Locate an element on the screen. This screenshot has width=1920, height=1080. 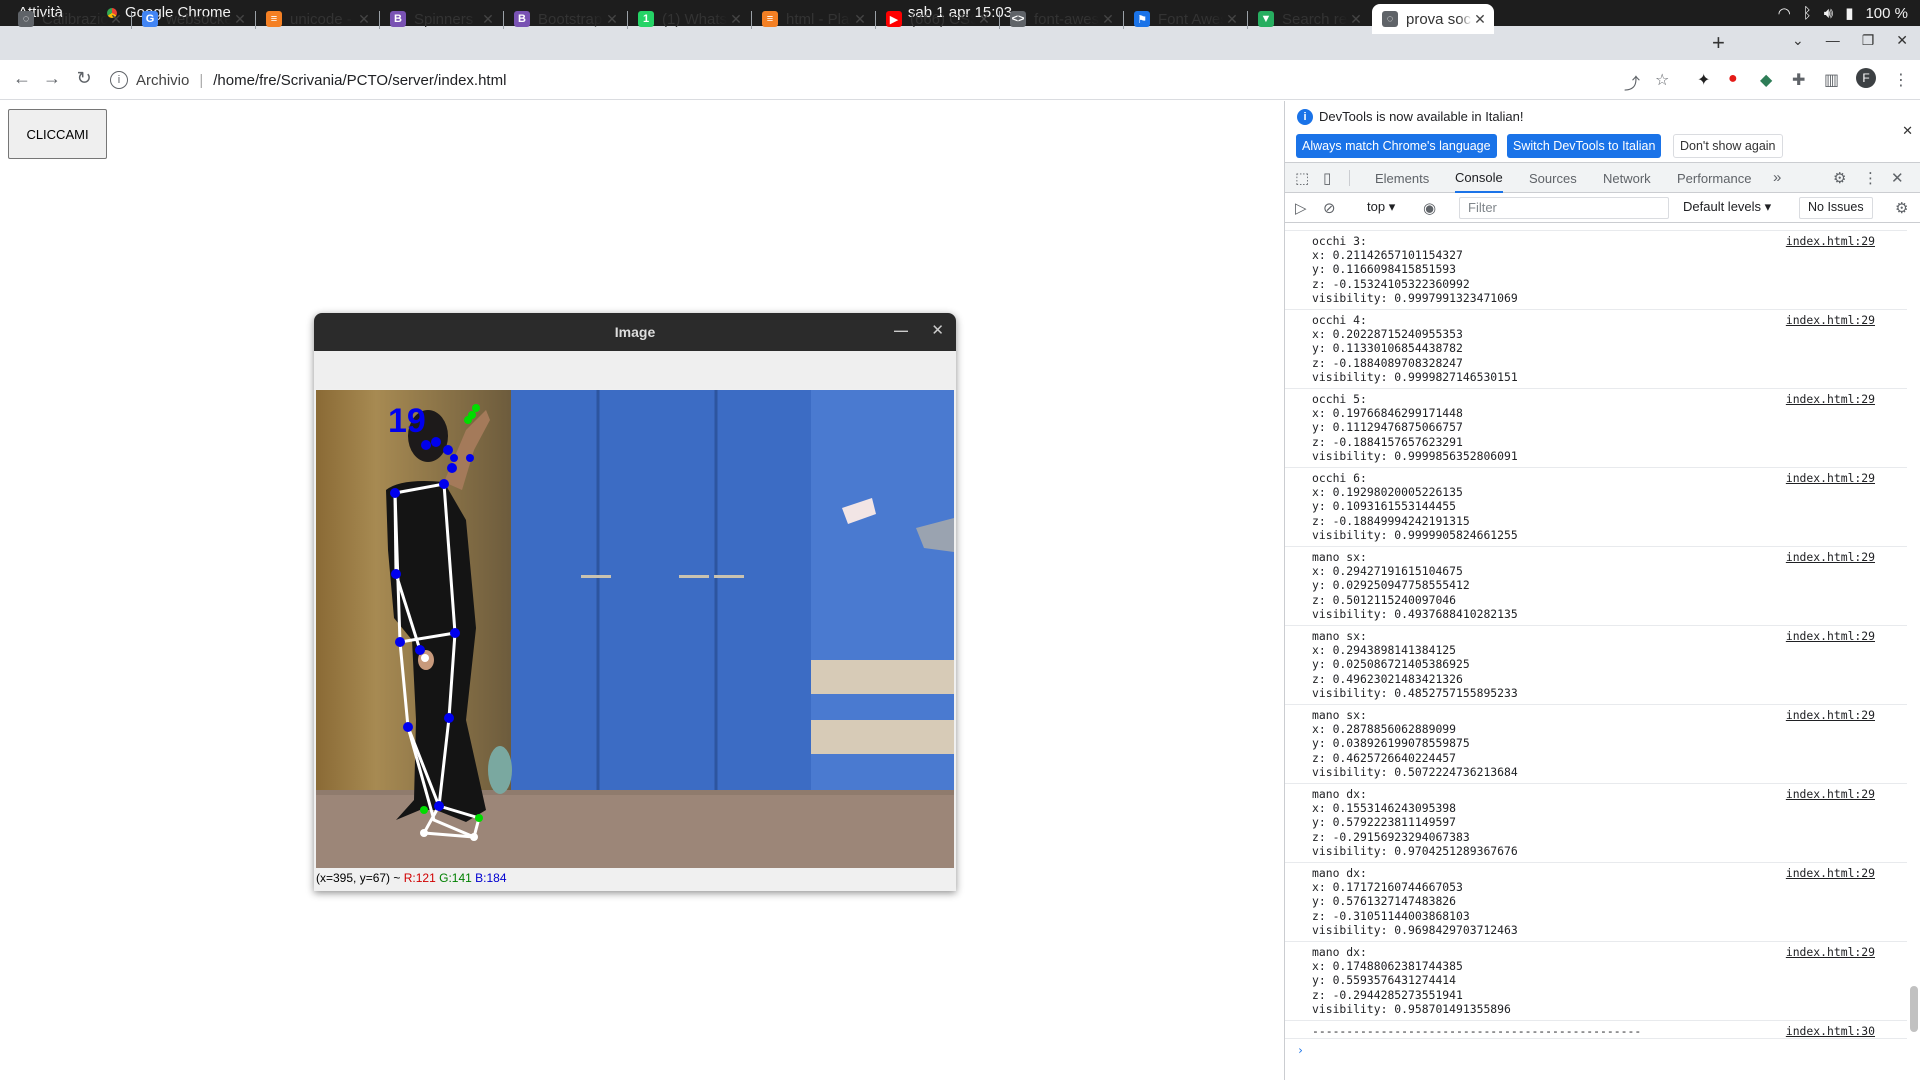
tab-6: ≡ html - Placi✕ is located at coordinates (813, 19).